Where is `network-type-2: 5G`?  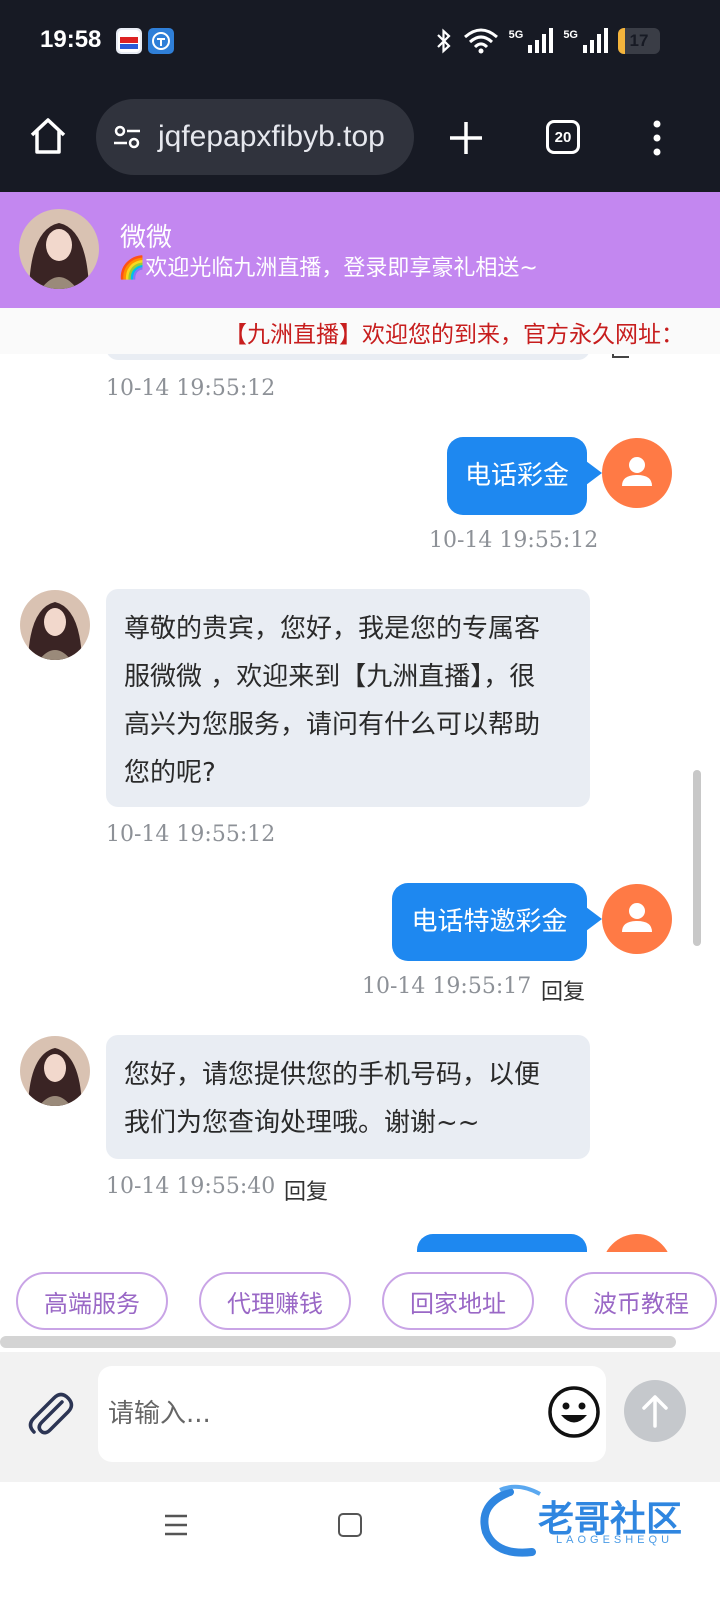
network-type-2: 5G is located at coordinates (570, 35).